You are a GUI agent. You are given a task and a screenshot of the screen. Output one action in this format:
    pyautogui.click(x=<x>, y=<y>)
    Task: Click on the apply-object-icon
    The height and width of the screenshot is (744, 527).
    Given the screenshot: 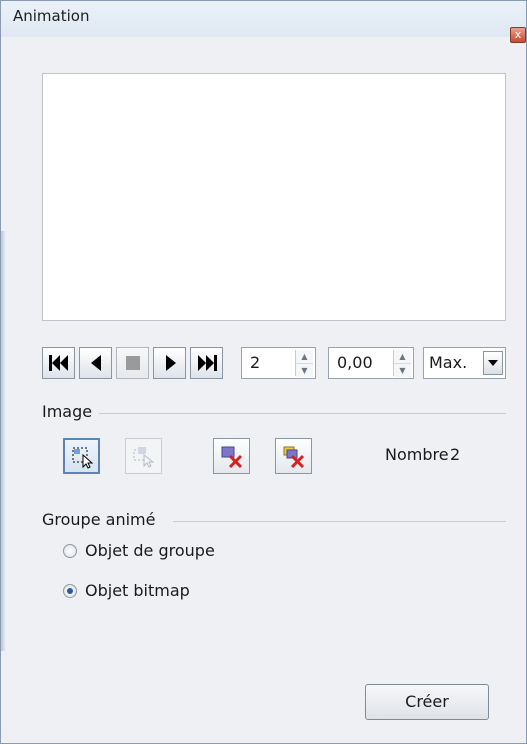 What is the action you would take?
    pyautogui.click(x=83, y=458)
    